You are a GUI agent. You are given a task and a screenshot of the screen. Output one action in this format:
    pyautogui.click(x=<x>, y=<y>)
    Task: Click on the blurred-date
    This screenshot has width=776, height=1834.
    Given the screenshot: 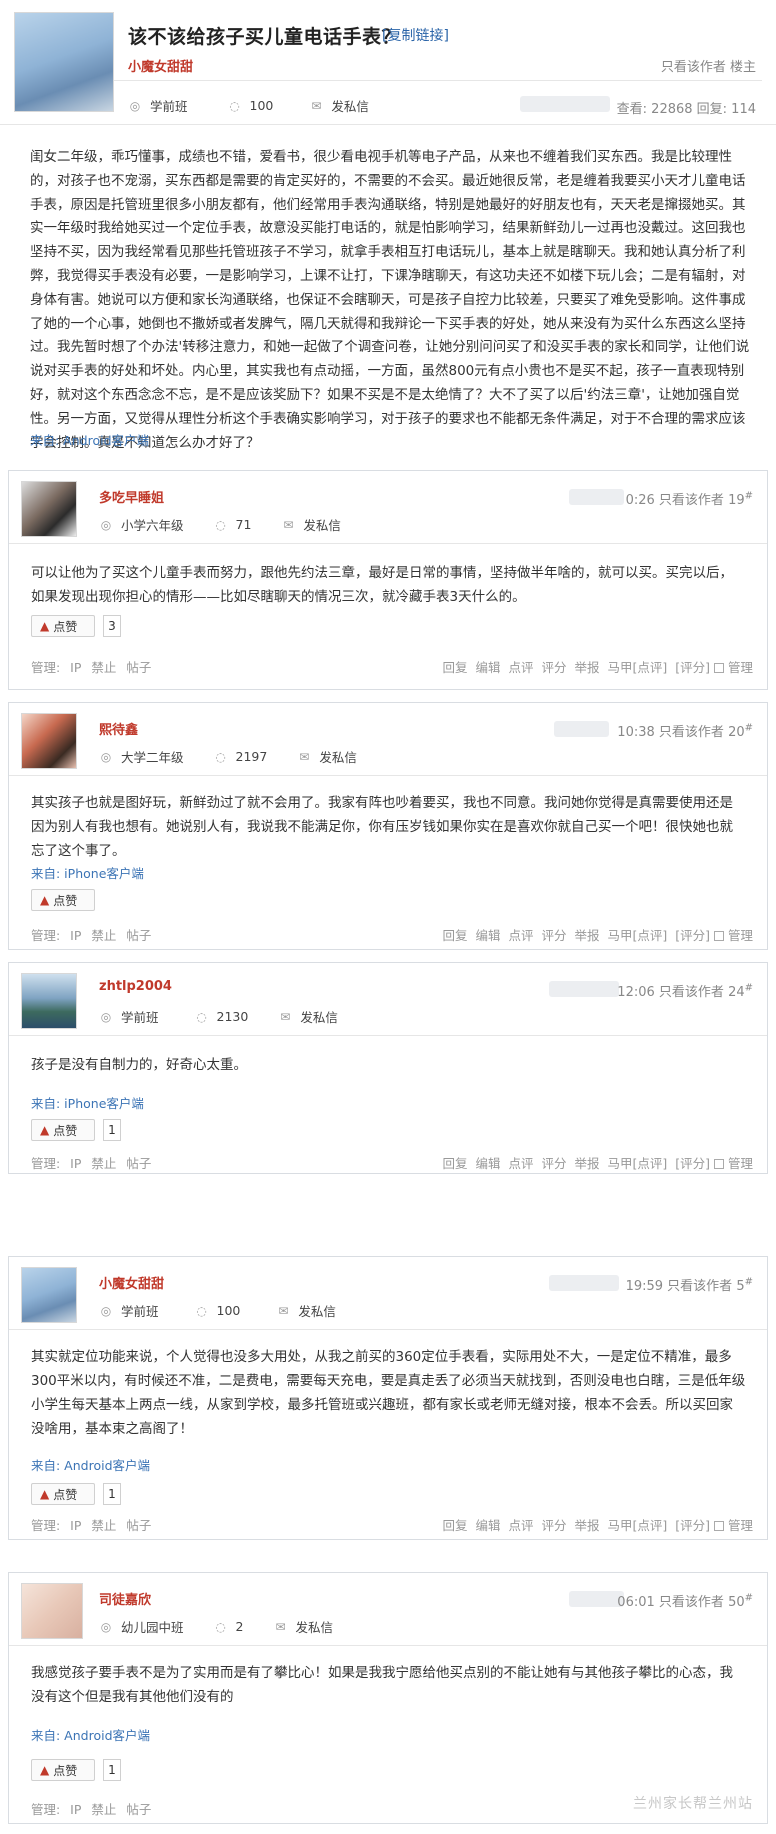 What is the action you would take?
    pyautogui.click(x=584, y=989)
    